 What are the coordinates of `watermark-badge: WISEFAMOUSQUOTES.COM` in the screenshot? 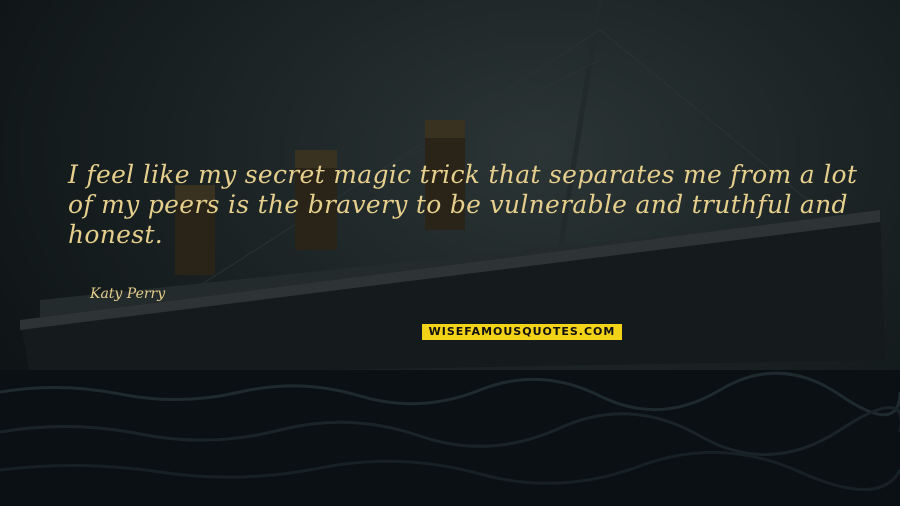 It's located at (522, 332).